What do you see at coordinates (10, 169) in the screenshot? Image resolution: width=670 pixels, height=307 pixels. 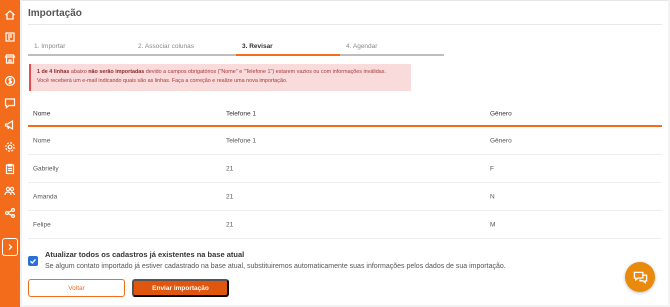 I see `clipboard-icon` at bounding box center [10, 169].